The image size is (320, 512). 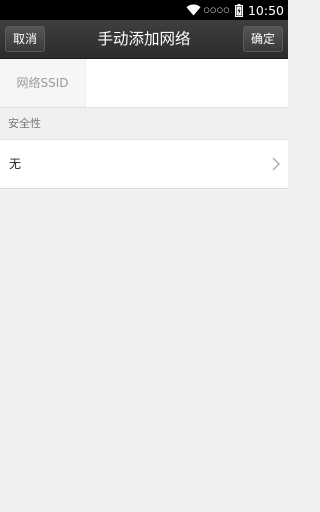 I want to click on status-icons: ○○○○ 10:50, so click(x=235, y=10).